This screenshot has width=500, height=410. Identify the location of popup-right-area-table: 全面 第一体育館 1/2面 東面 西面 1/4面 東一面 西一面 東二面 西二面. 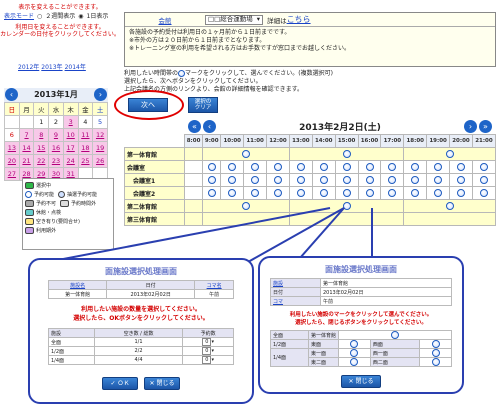
(361, 348).